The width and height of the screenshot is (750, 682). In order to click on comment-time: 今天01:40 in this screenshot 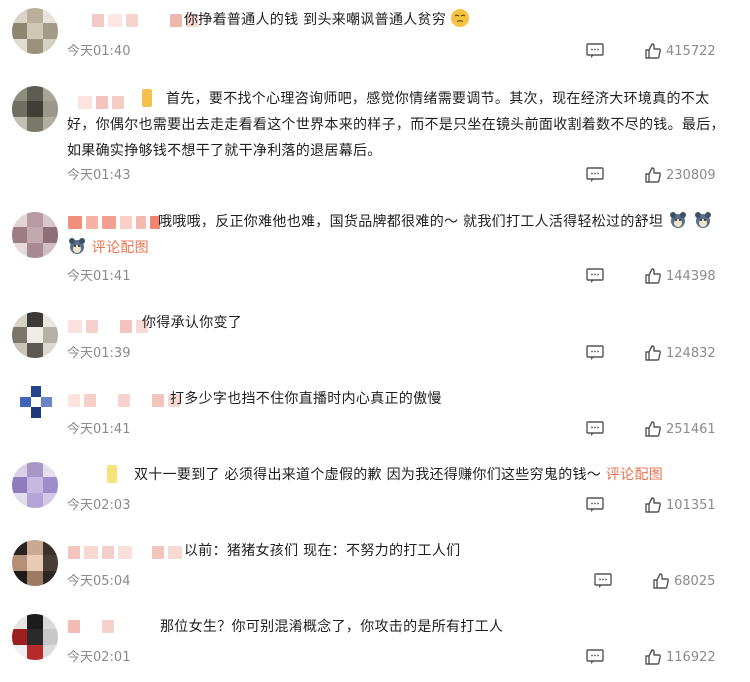, I will do `click(99, 51)`.